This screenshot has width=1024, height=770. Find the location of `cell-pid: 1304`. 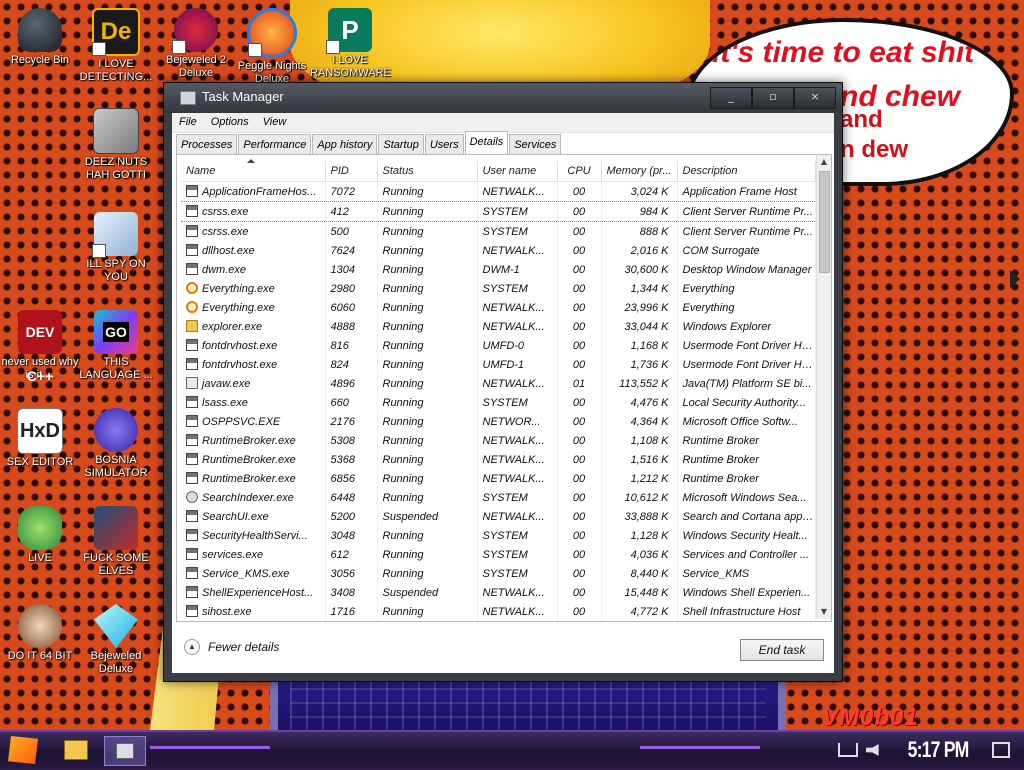

cell-pid: 1304 is located at coordinates (351, 269).